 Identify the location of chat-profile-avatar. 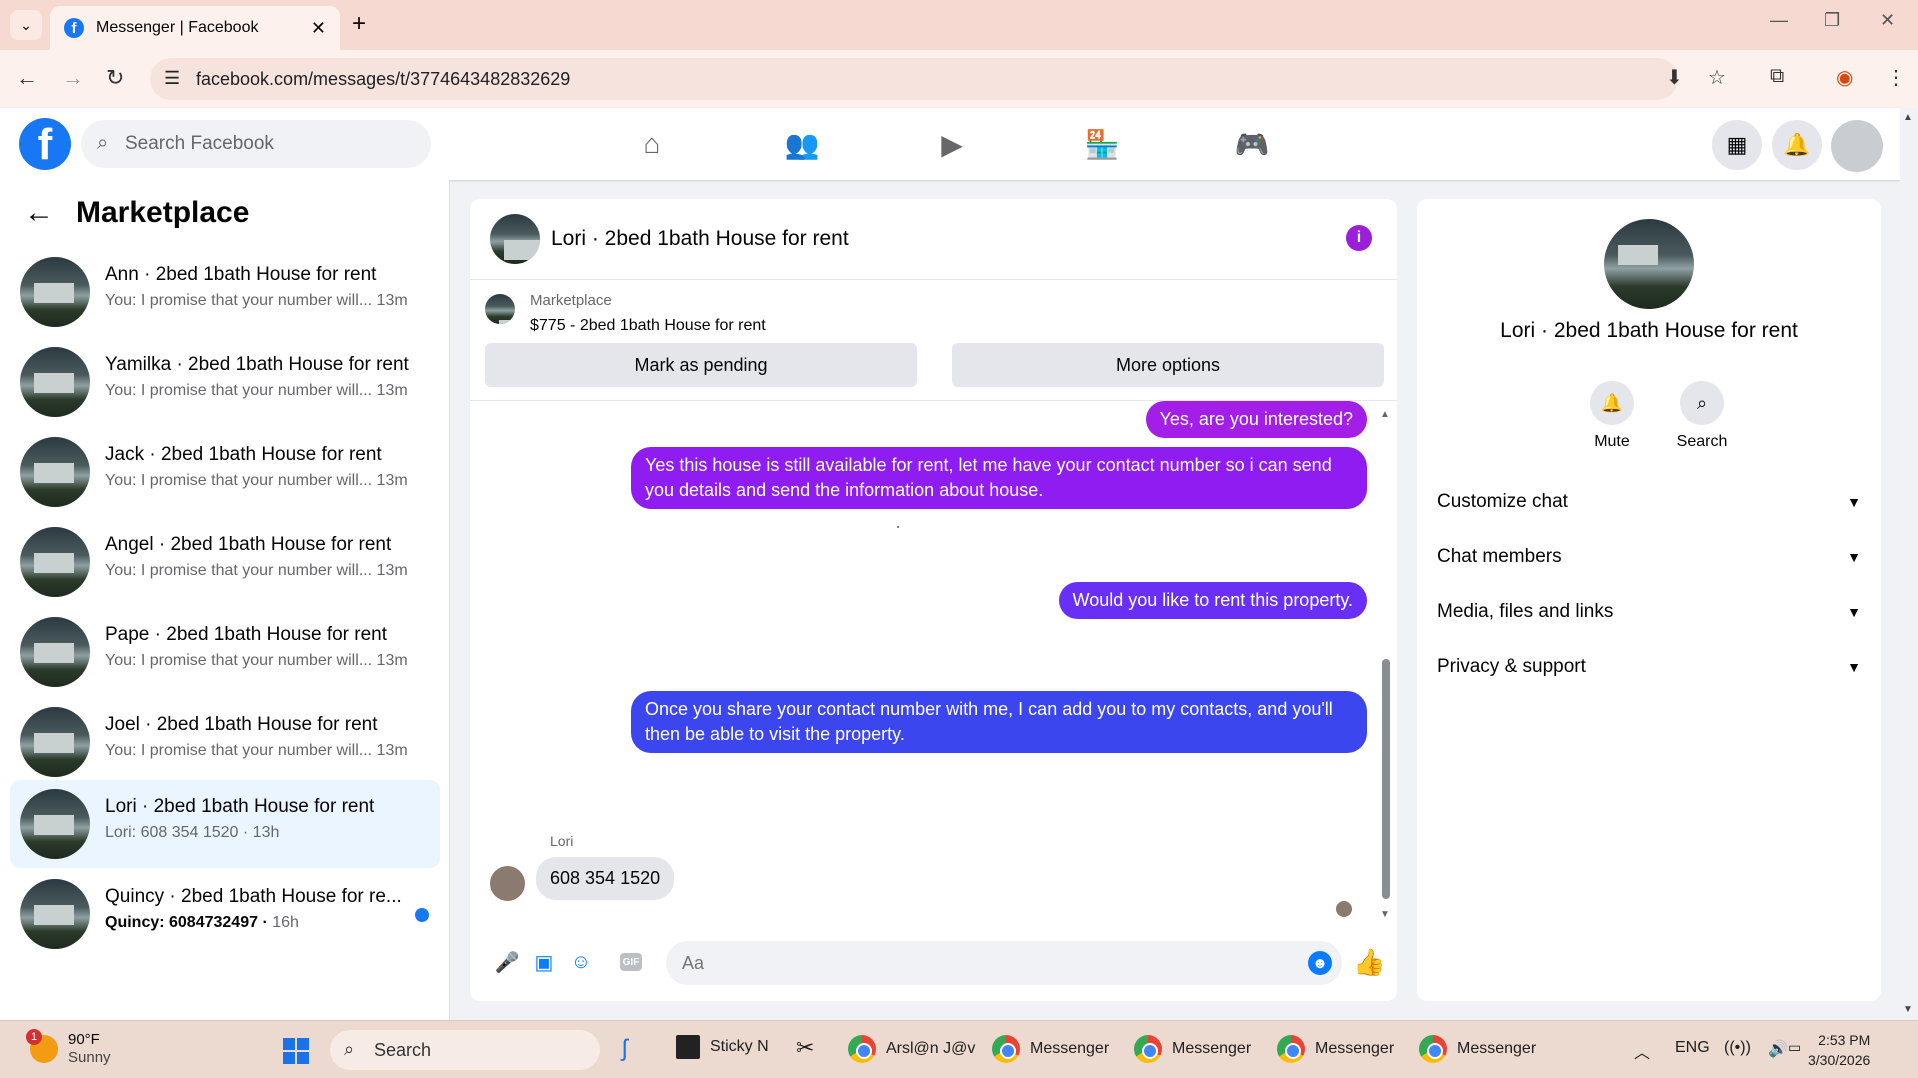
(1649, 264).